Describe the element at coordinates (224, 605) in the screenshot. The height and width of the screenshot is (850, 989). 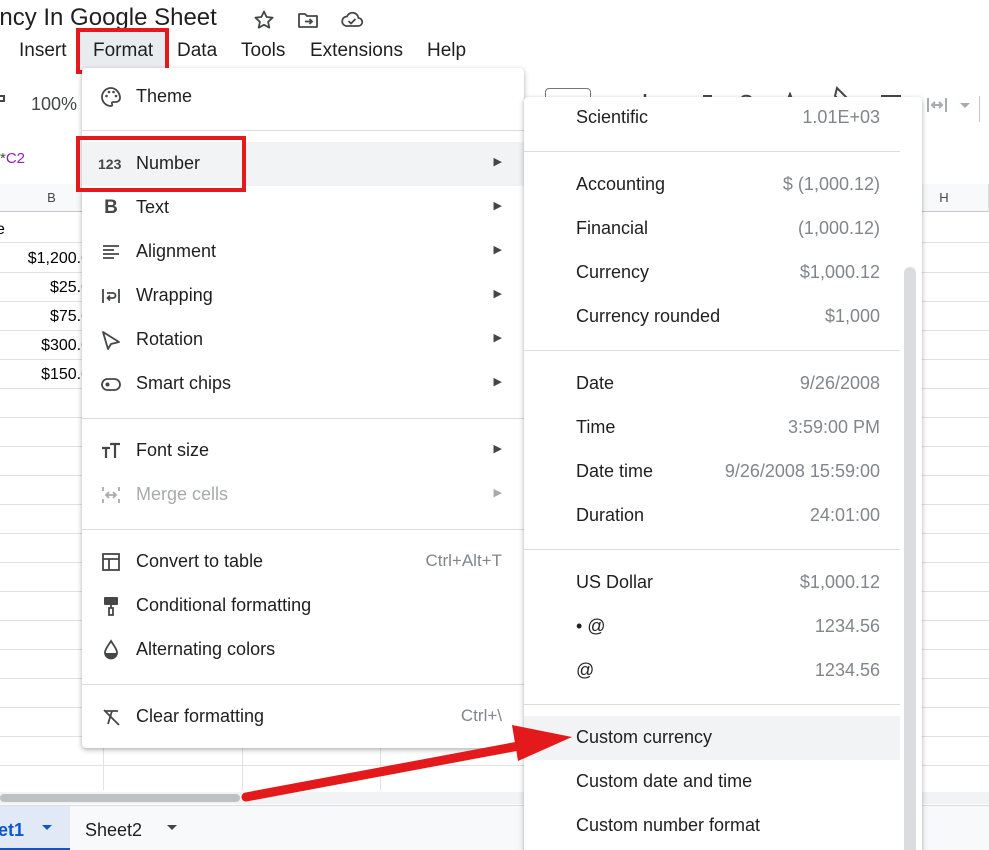
I see `format-menu-conditional-formatting-label: Conditional formatting` at that location.